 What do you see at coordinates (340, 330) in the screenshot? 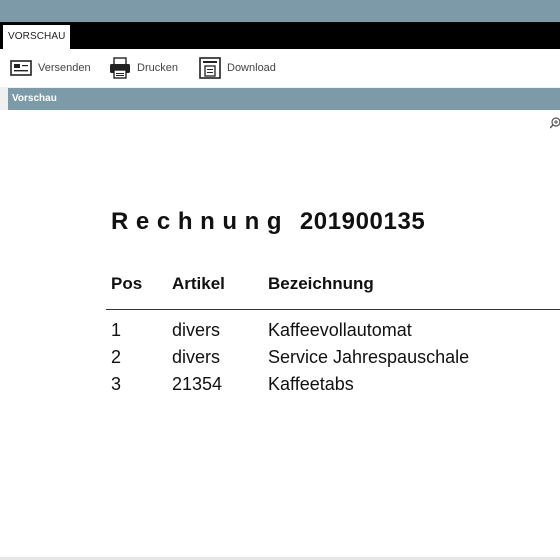
I see `row-description: Kaffeevollautomat` at bounding box center [340, 330].